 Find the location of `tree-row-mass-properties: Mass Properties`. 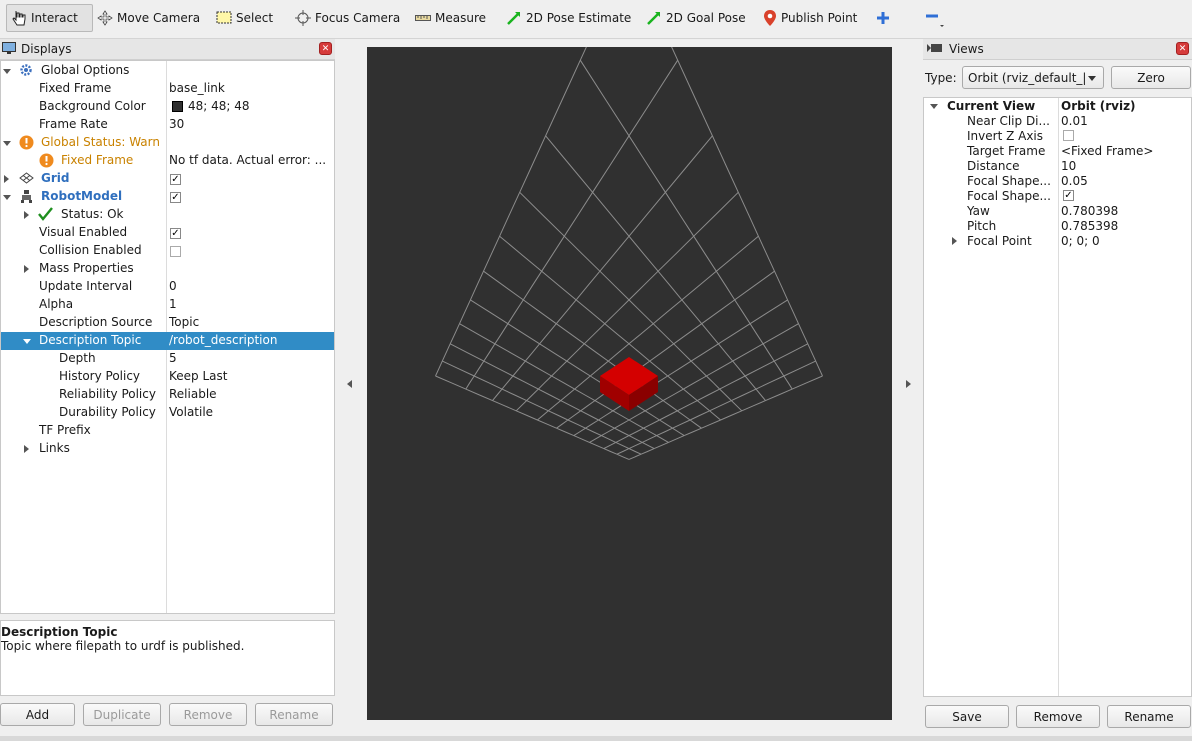

tree-row-mass-properties: Mass Properties is located at coordinates (167, 269).